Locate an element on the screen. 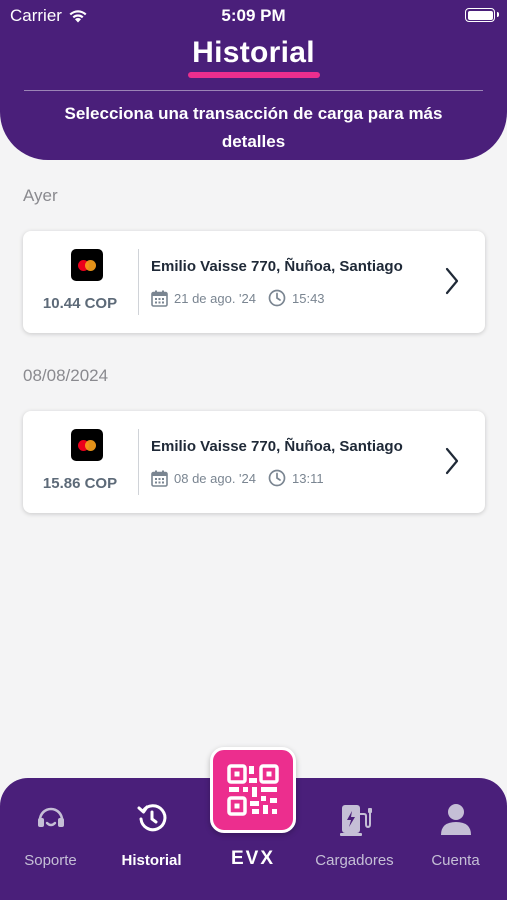 The image size is (507, 900). transaction-time: 15:43 is located at coordinates (308, 298).